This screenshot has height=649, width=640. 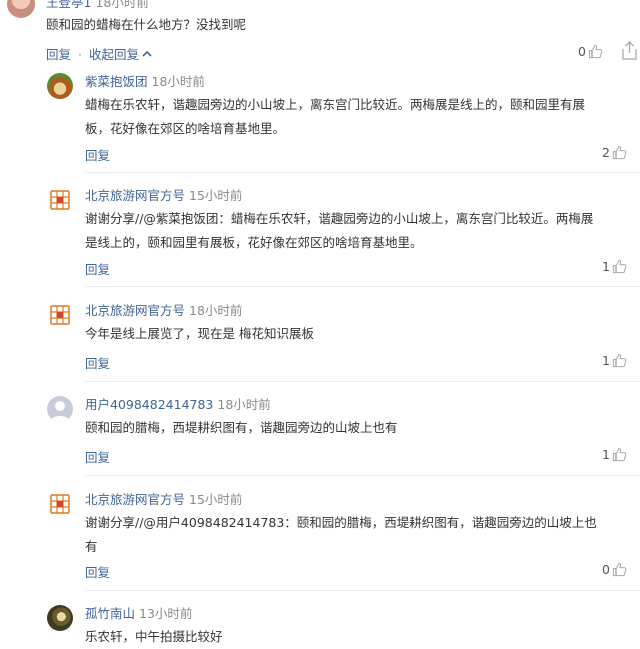 What do you see at coordinates (60, 618) in the screenshot?
I see `avatar-bird-photo-icon` at bounding box center [60, 618].